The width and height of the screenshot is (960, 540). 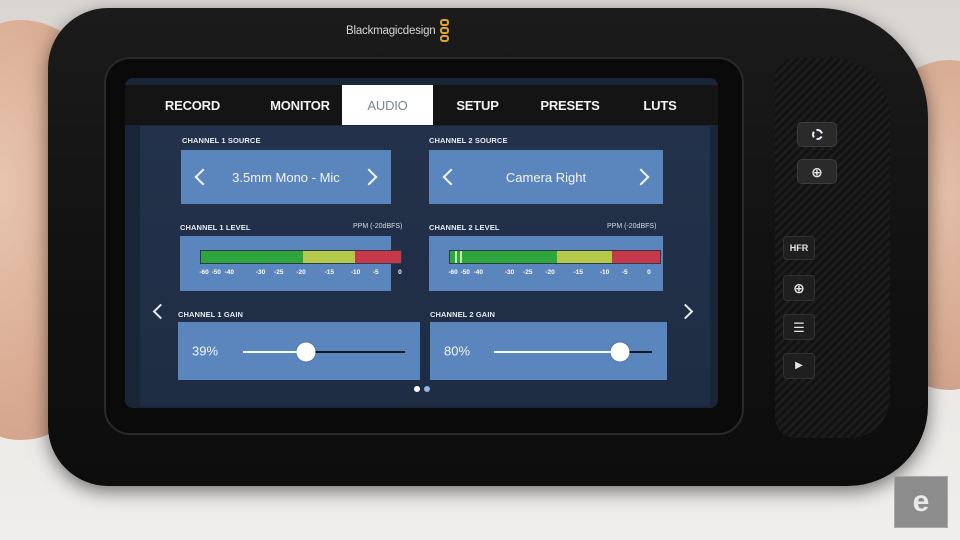 What do you see at coordinates (464, 227) in the screenshot?
I see `channel2-level-label: CHANNEL 2 LEVEL` at bounding box center [464, 227].